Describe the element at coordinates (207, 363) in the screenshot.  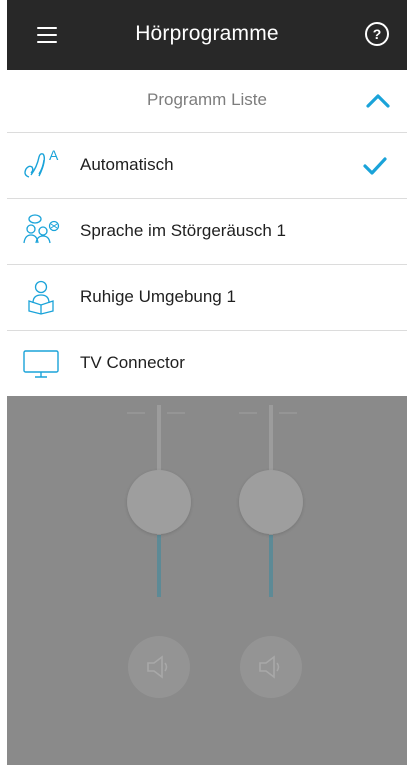
I see `program-item-tv-connector: TV Connector` at that location.